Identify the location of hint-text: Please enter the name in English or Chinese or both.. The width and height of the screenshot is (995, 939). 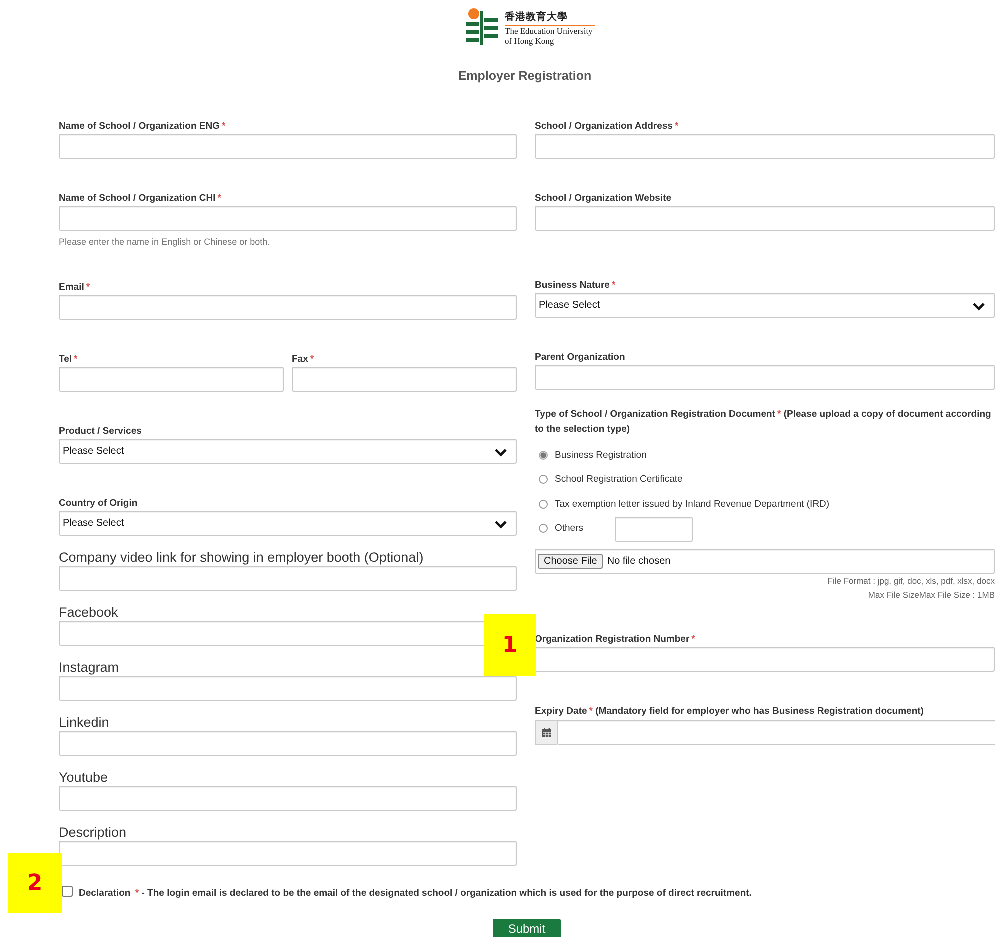
(165, 242).